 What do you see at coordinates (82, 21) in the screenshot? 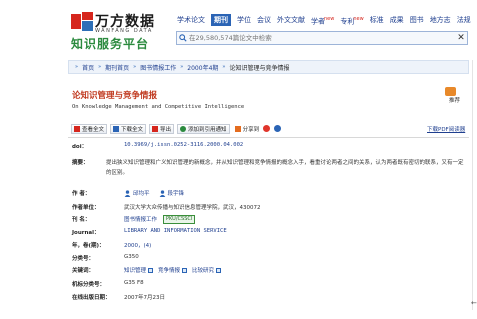
I see `wanfang-logo-icon` at bounding box center [82, 21].